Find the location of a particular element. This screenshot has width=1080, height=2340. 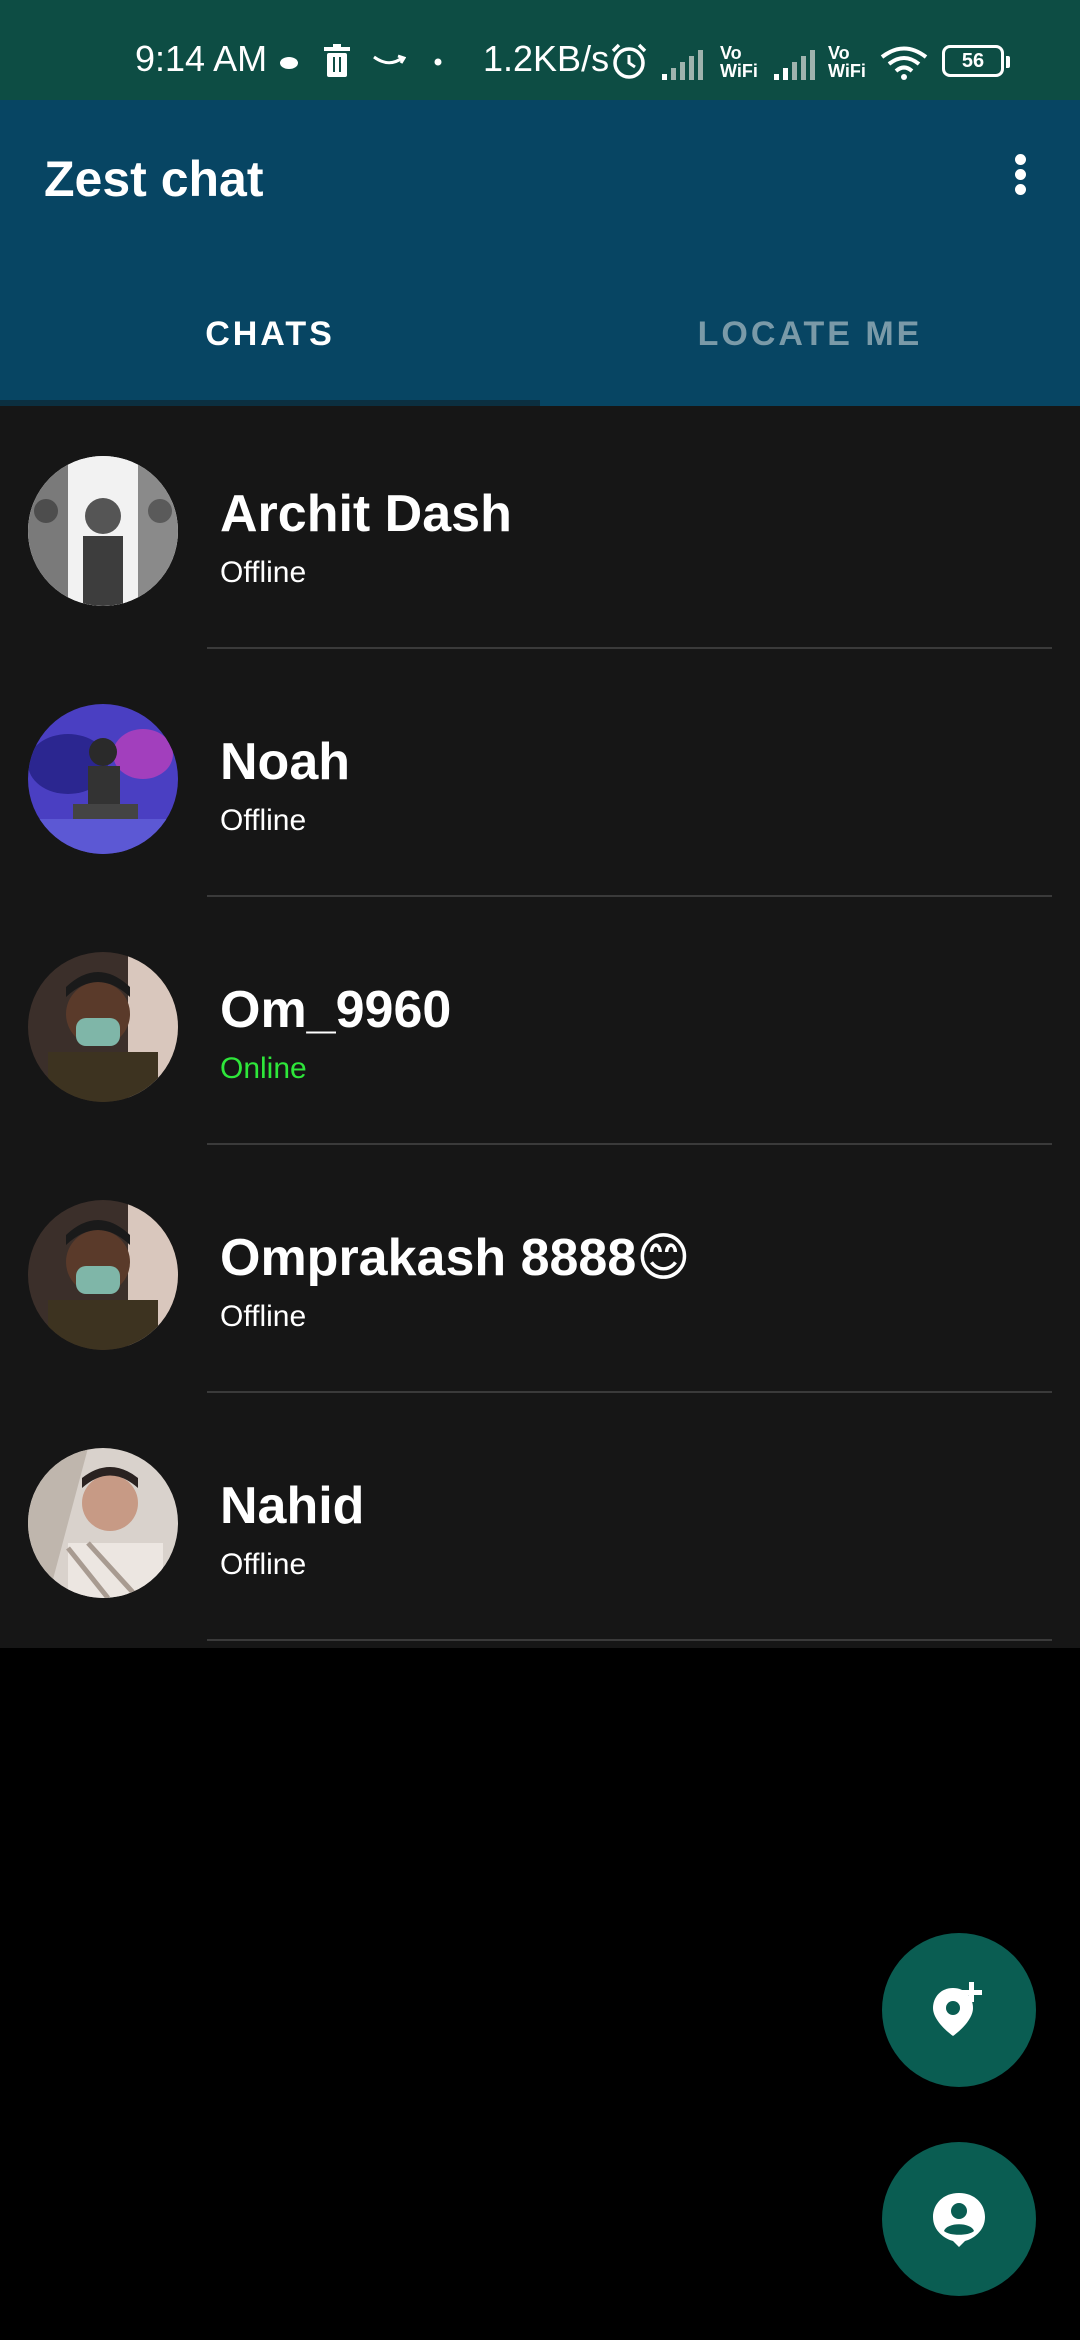

status-bar: 9:14 AM 1.2KB/s Vo WiFi Vo WiFi 56 is located at coordinates (540, 50).